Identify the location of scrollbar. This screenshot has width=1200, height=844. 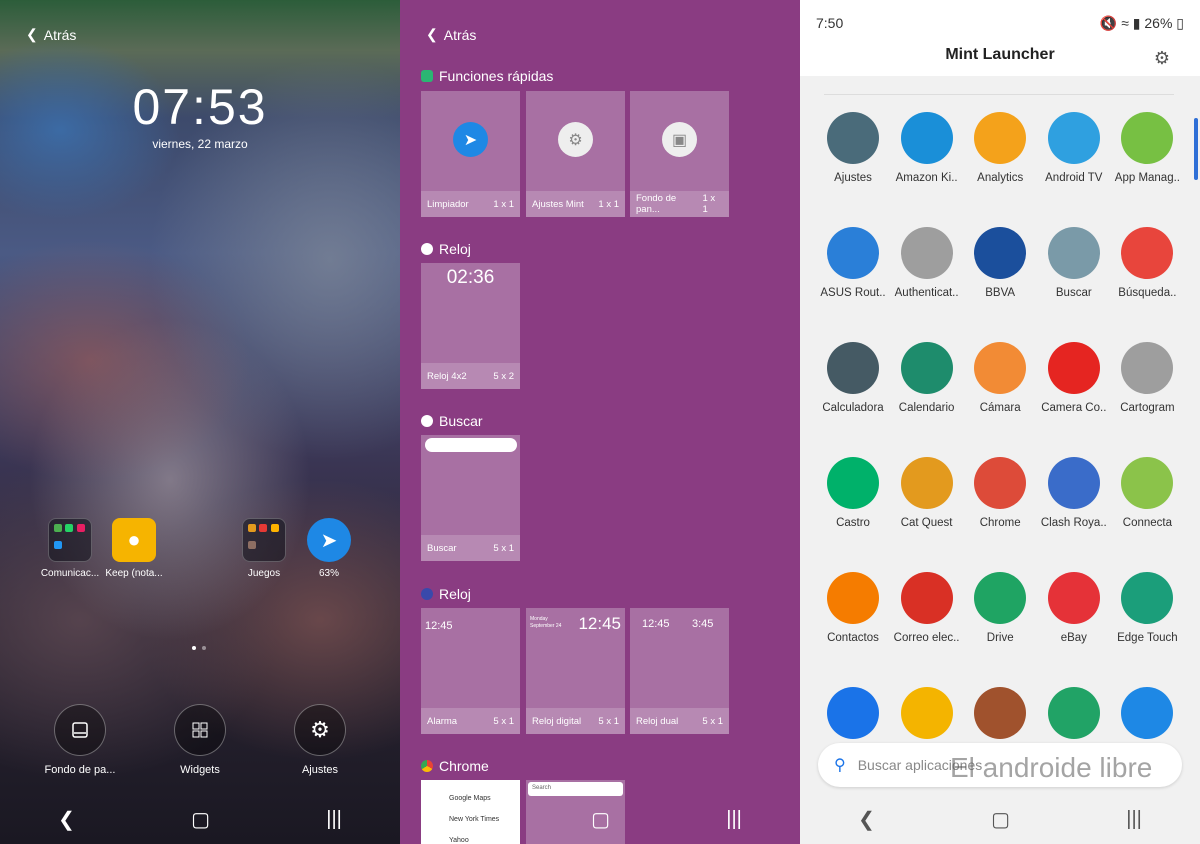
(1196, 149).